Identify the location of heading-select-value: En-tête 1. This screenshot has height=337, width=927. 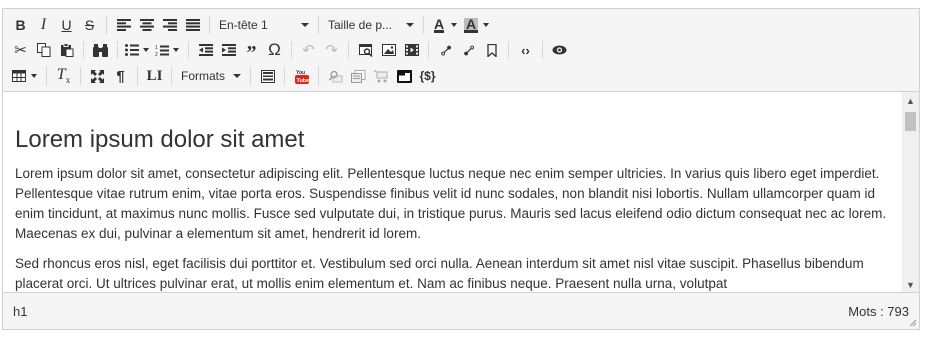
(243, 25).